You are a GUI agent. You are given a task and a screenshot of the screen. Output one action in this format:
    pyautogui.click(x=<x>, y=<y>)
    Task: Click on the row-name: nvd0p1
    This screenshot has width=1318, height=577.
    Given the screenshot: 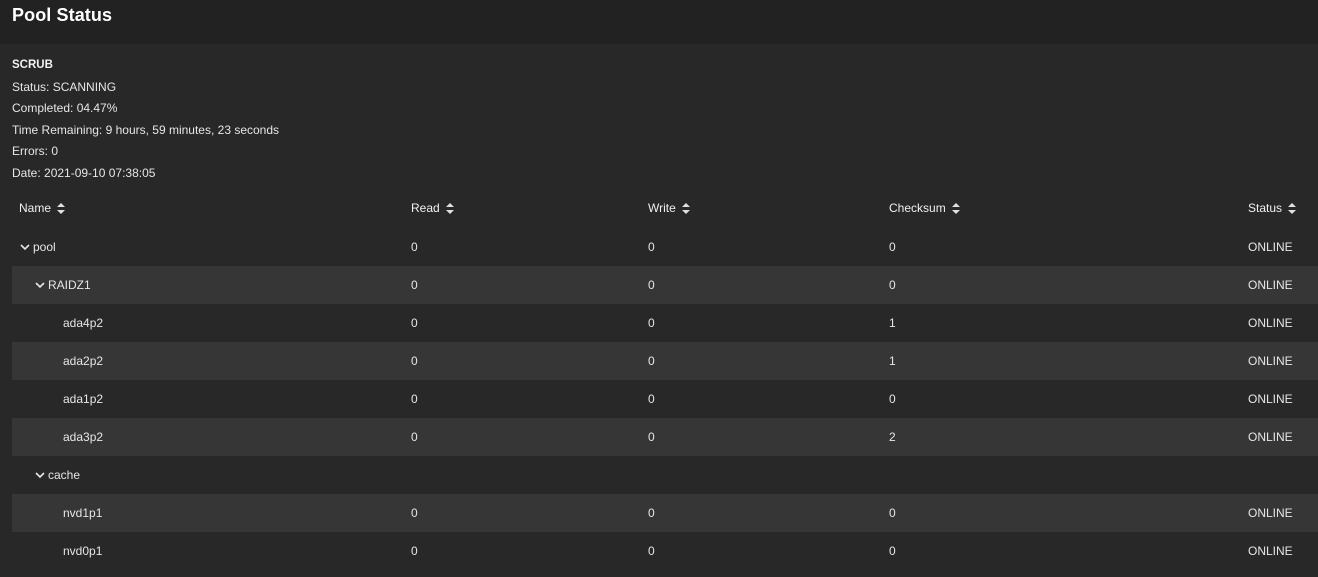 What is the action you would take?
    pyautogui.click(x=83, y=551)
    